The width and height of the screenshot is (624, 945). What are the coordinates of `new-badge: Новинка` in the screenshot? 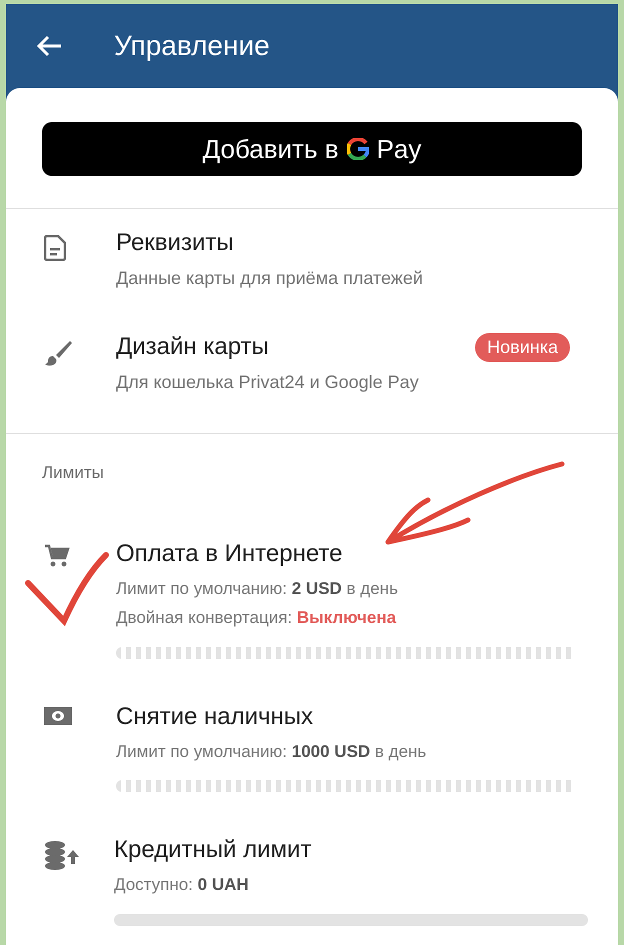 It's located at (522, 347).